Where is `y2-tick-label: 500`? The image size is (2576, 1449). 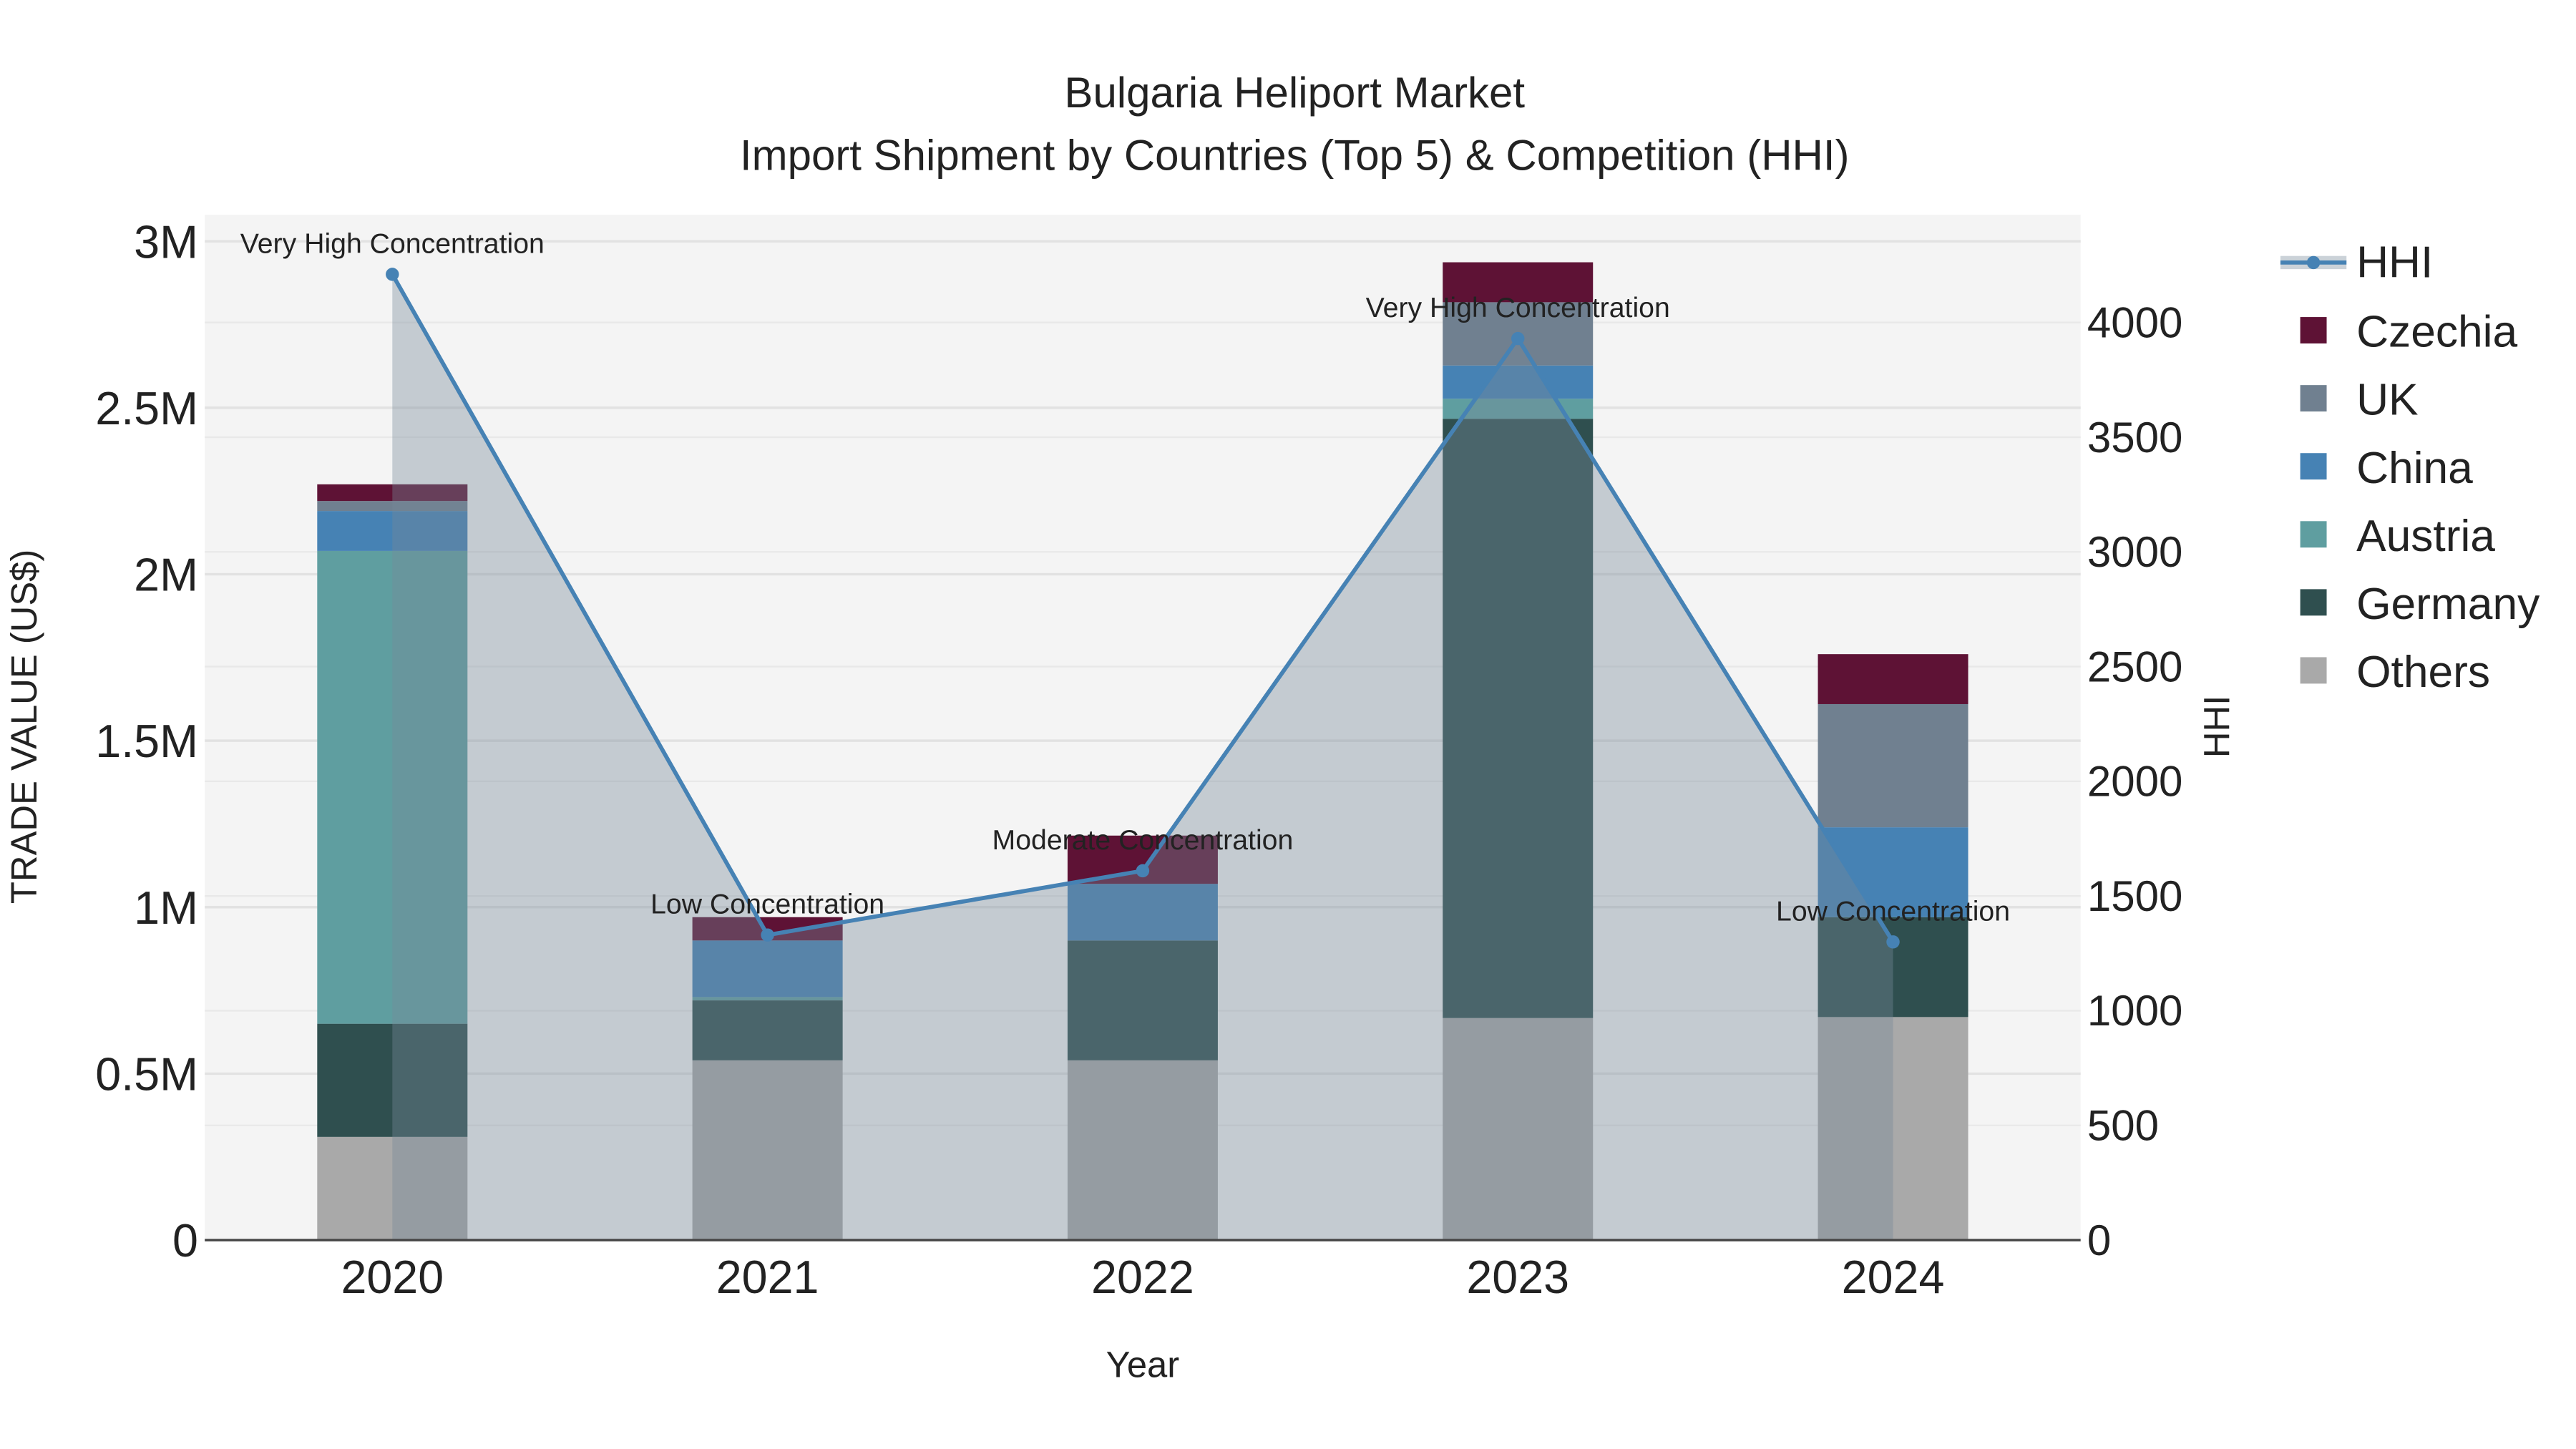 y2-tick-label: 500 is located at coordinates (2123, 1126).